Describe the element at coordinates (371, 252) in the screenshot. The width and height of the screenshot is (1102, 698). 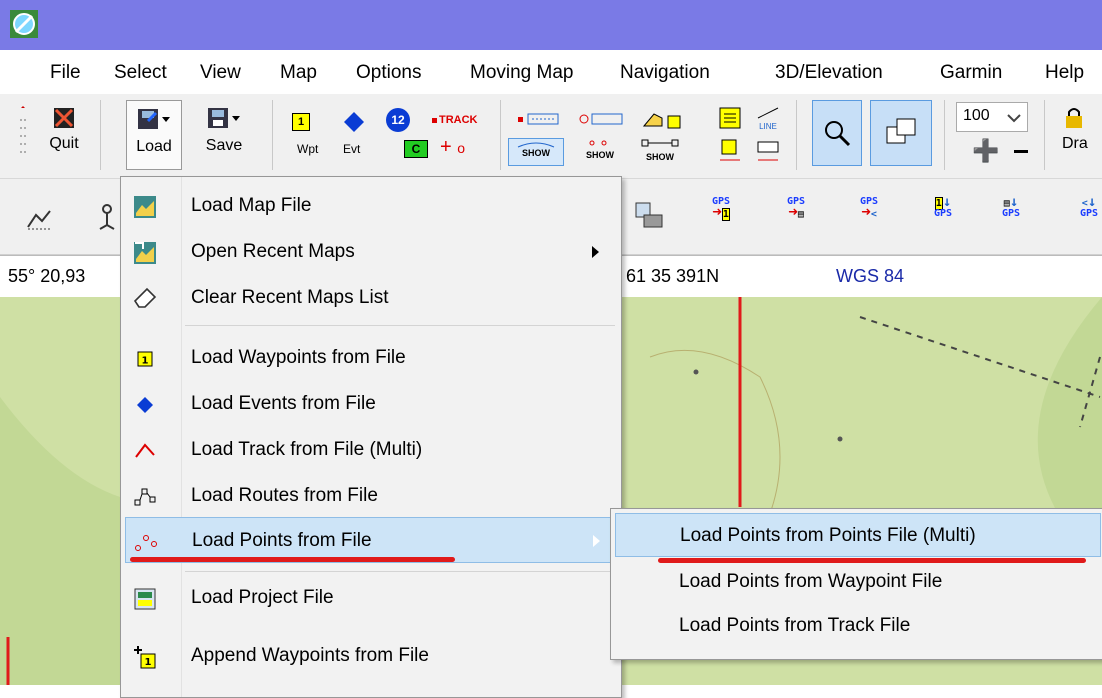
I see `menu-item-open-recent-maps: Open Recent Maps` at that location.